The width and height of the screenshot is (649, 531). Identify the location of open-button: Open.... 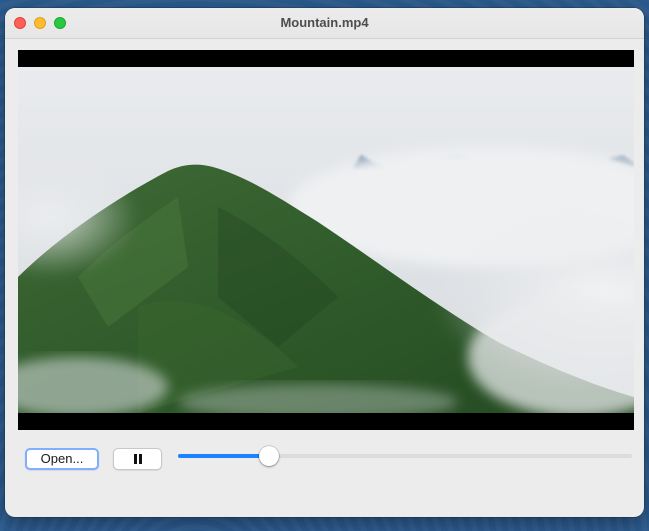
(62, 459).